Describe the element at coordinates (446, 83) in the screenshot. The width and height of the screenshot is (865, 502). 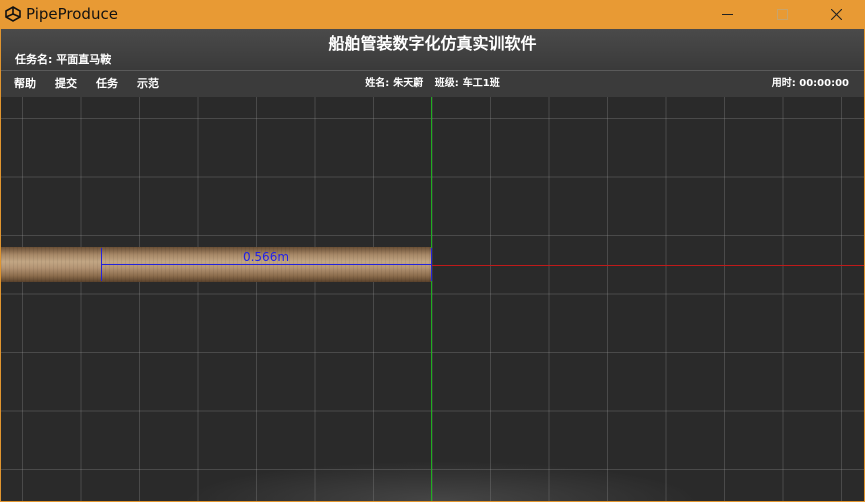
I see `class-label: 班级:` at that location.